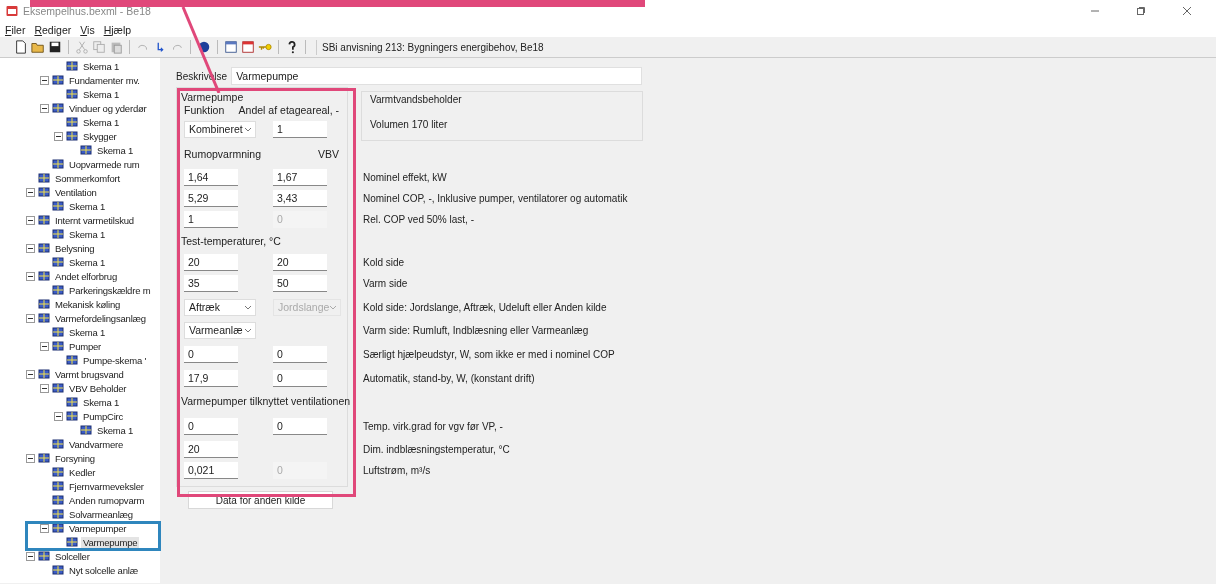 This screenshot has width=1216, height=584. What do you see at coordinates (87, 29) in the screenshot?
I see `menu-item: Vis` at bounding box center [87, 29].